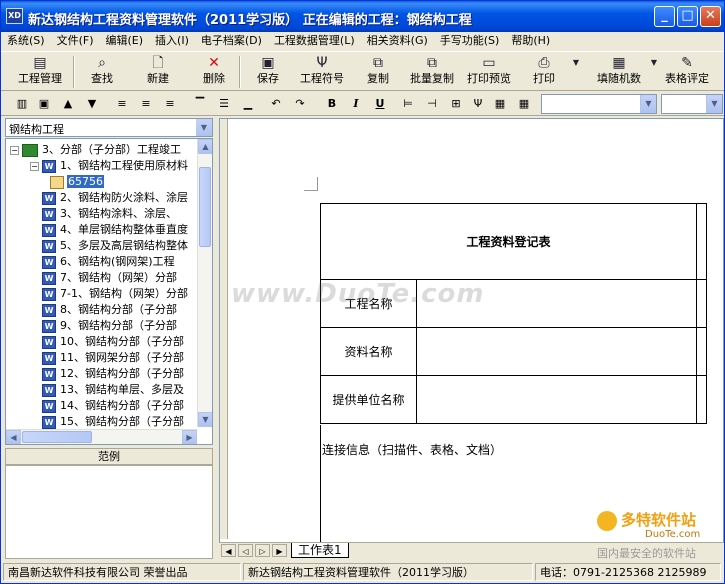 The width and height of the screenshot is (725, 584). Describe the element at coordinates (103, 310) in the screenshot. I see `tree-item: W 8、钢结构分部（子分部` at that location.